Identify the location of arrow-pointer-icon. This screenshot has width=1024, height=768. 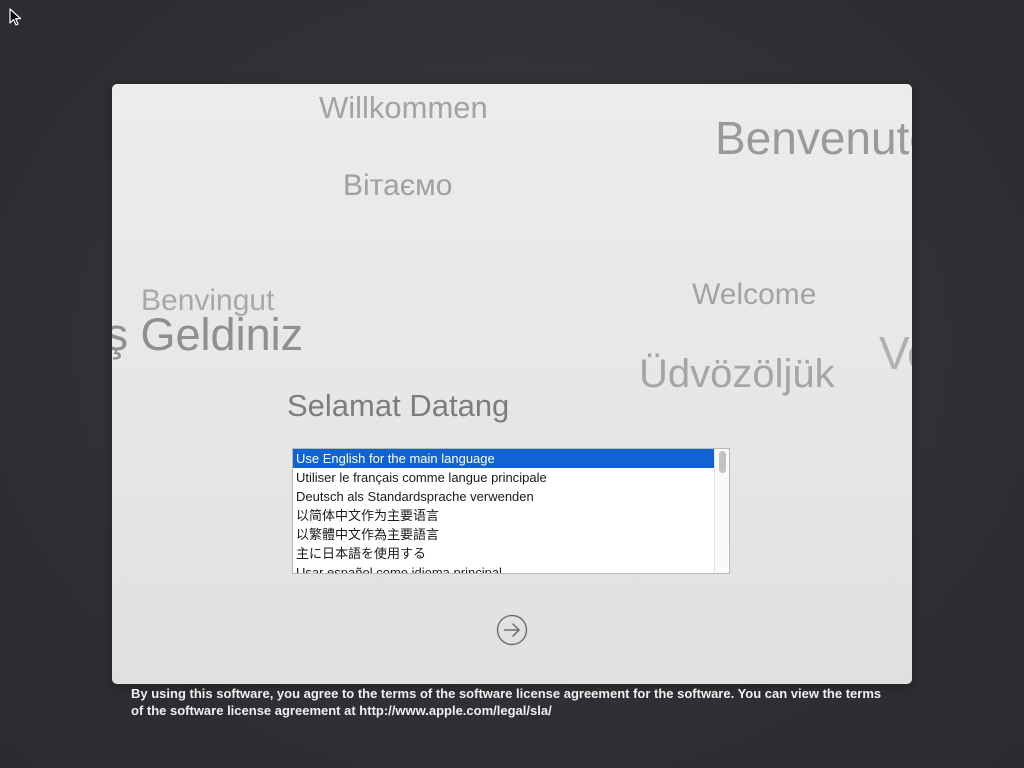
(15, 17).